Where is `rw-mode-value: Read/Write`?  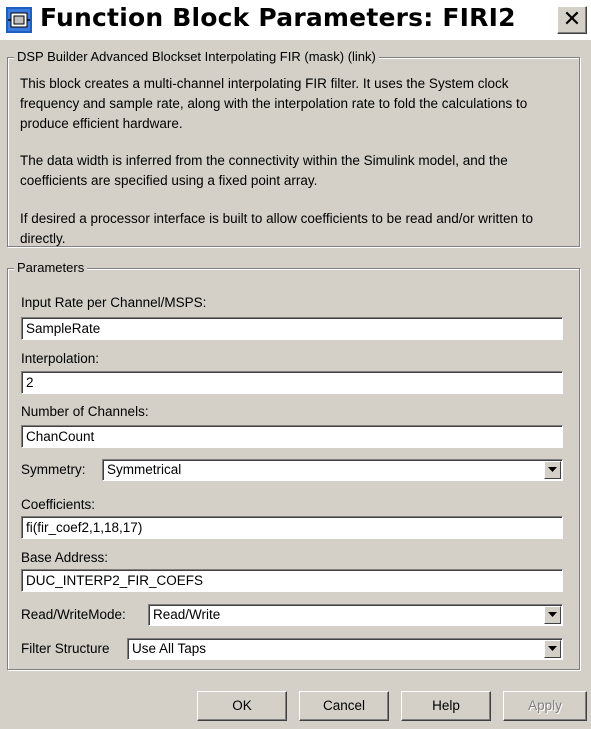
rw-mode-value: Read/Write is located at coordinates (187, 614).